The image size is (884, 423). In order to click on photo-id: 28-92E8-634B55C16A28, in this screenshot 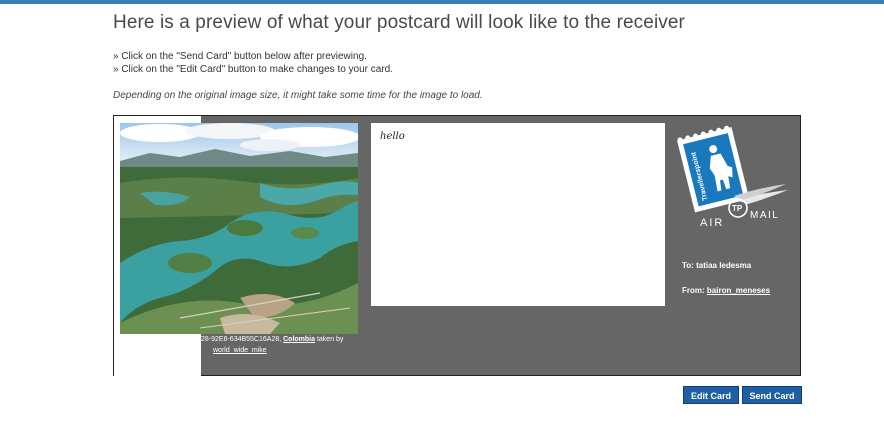, I will do `click(241, 339)`.